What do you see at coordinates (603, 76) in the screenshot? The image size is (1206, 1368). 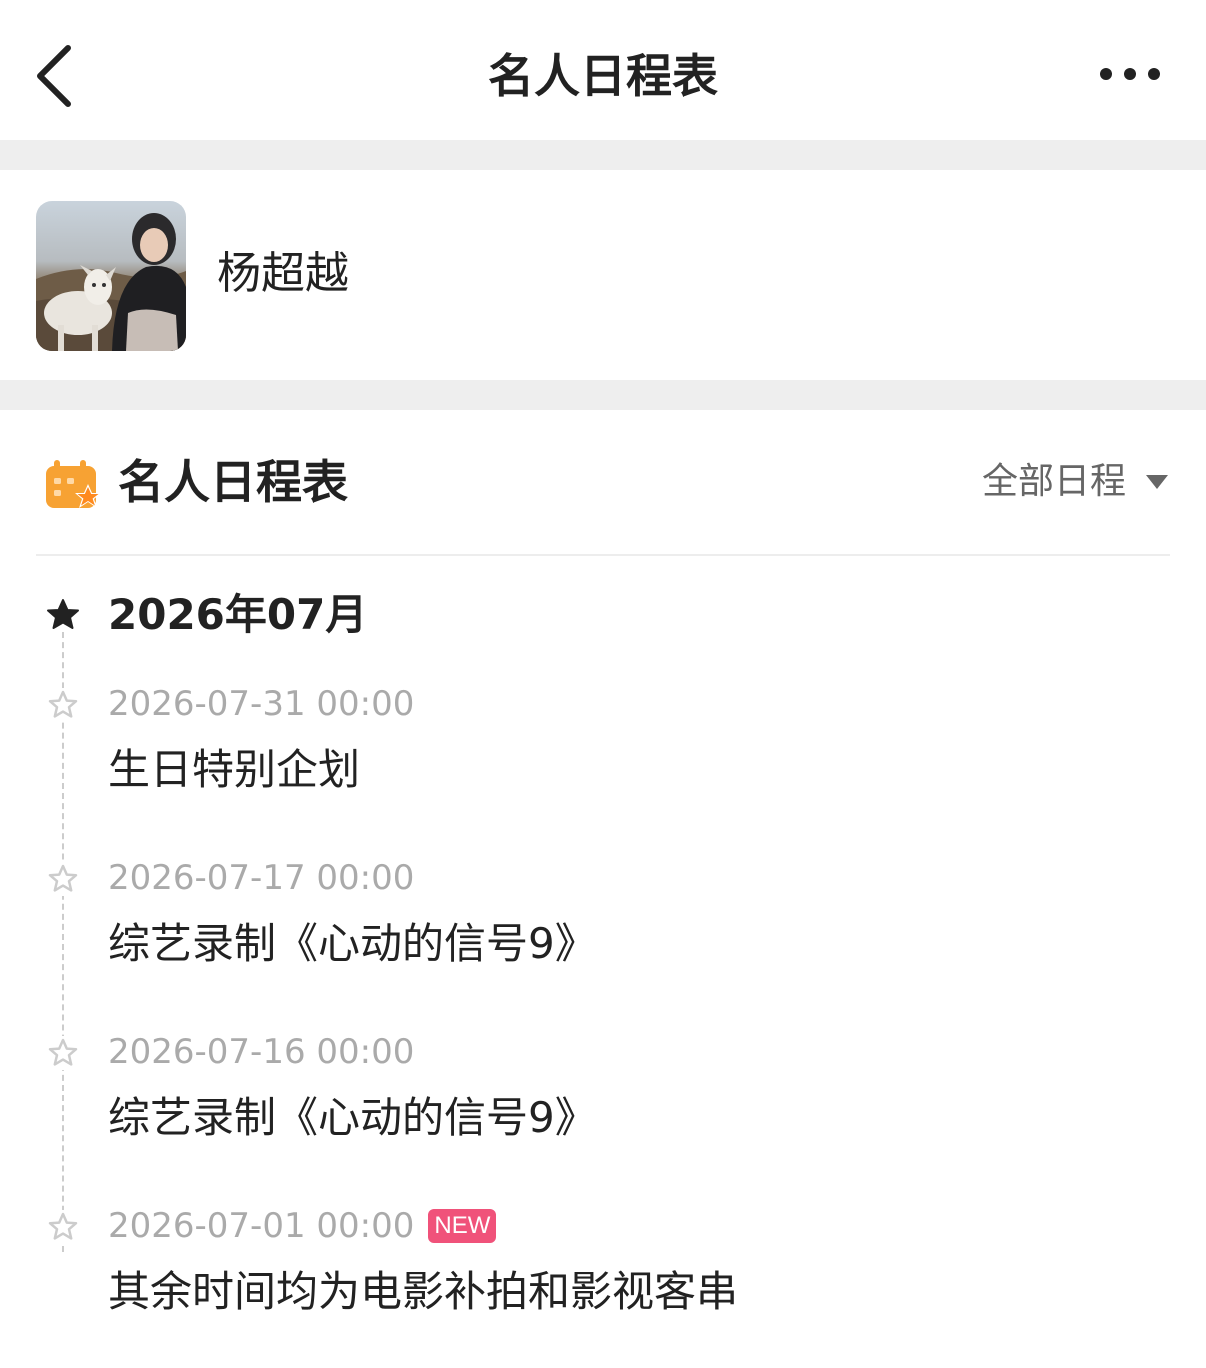 I see `page-title: 名人日程表` at bounding box center [603, 76].